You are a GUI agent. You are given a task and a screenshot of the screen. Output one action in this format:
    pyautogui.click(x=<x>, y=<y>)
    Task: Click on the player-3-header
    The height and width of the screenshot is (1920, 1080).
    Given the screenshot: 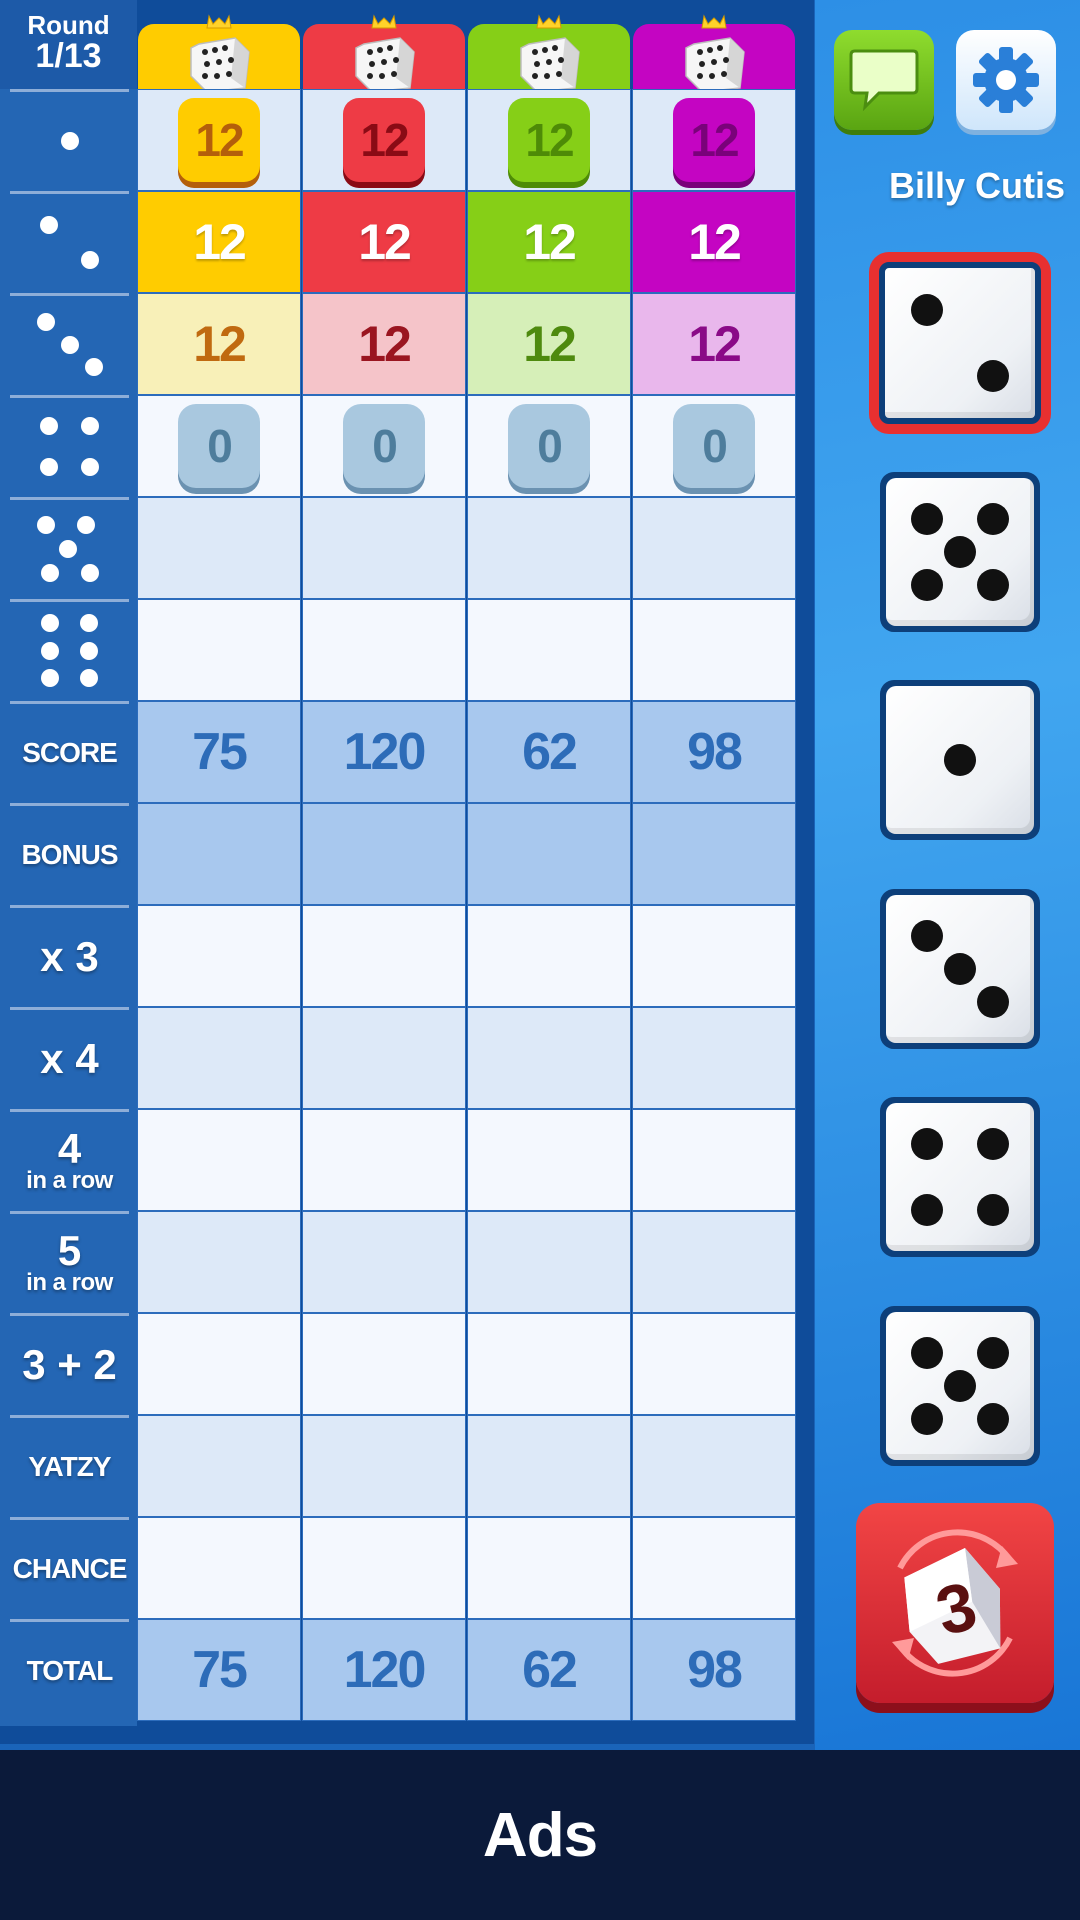 What is the action you would take?
    pyautogui.click(x=549, y=53)
    